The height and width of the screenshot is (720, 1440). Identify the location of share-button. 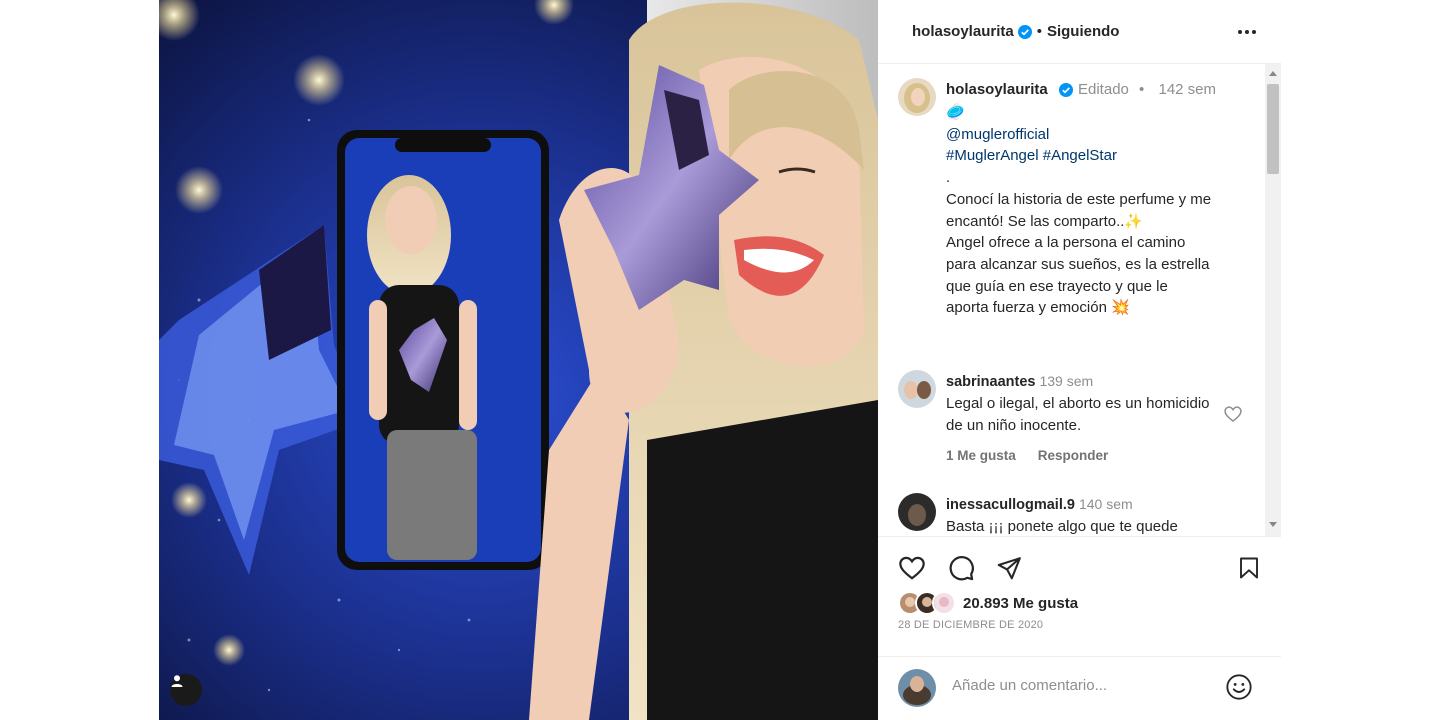
(1009, 568).